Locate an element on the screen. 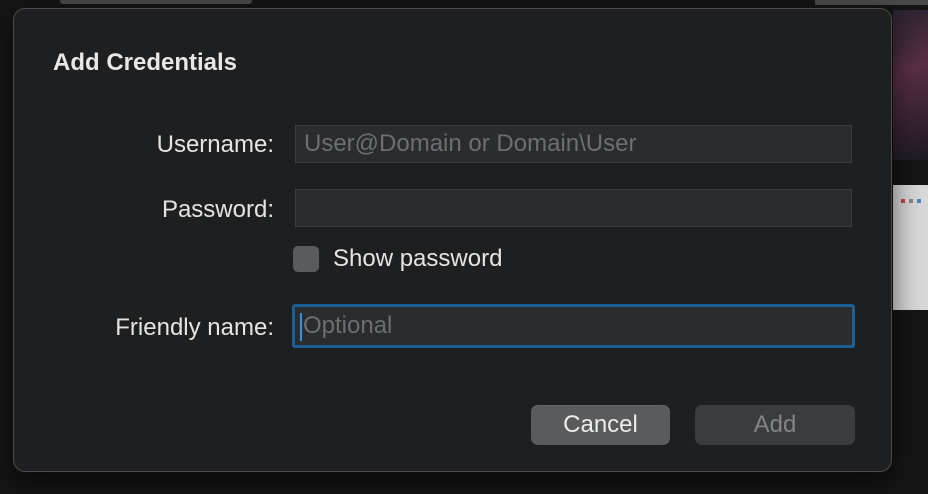 This screenshot has width=928, height=494. dialog-title: Add Credentials is located at coordinates (145, 62).